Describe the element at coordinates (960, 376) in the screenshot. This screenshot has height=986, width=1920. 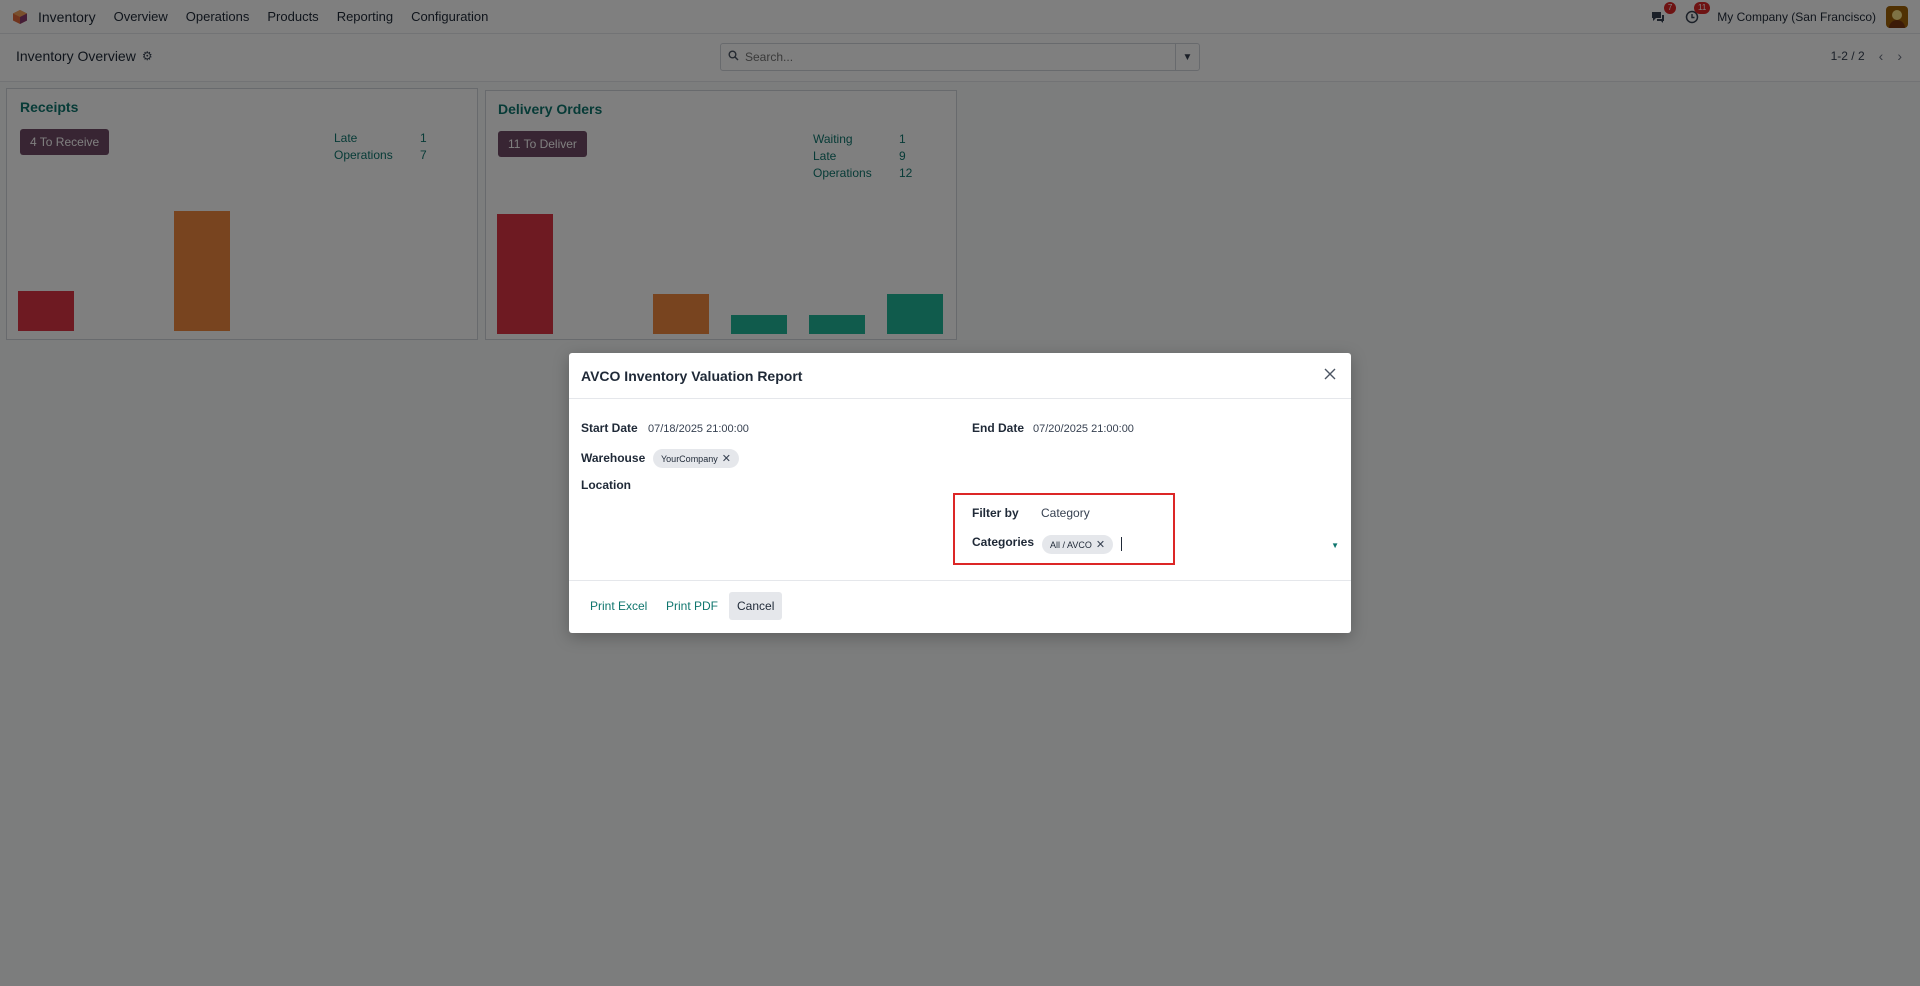
I see `dialog-header: AVCO Inventory Valuation Report` at that location.